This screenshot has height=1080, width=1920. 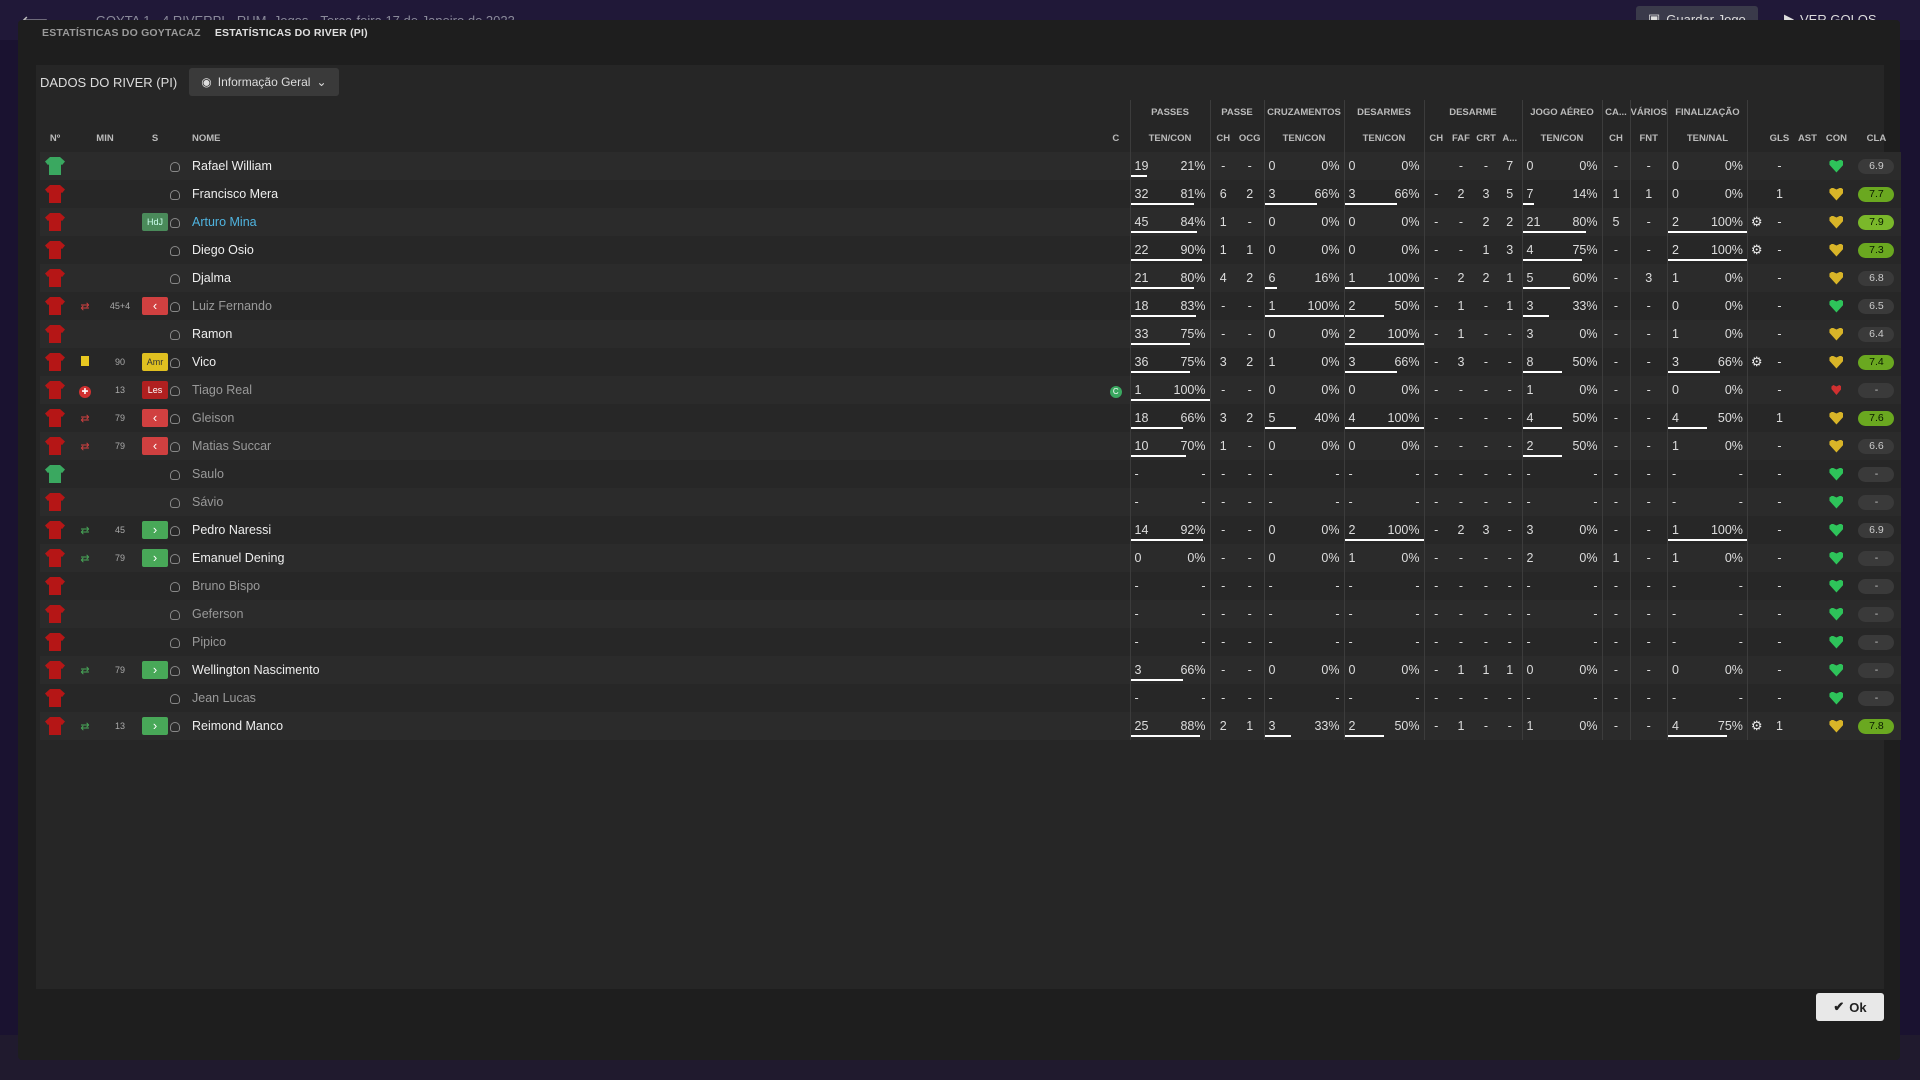 What do you see at coordinates (1510, 306) in the screenshot?
I see `blocks: 1` at bounding box center [1510, 306].